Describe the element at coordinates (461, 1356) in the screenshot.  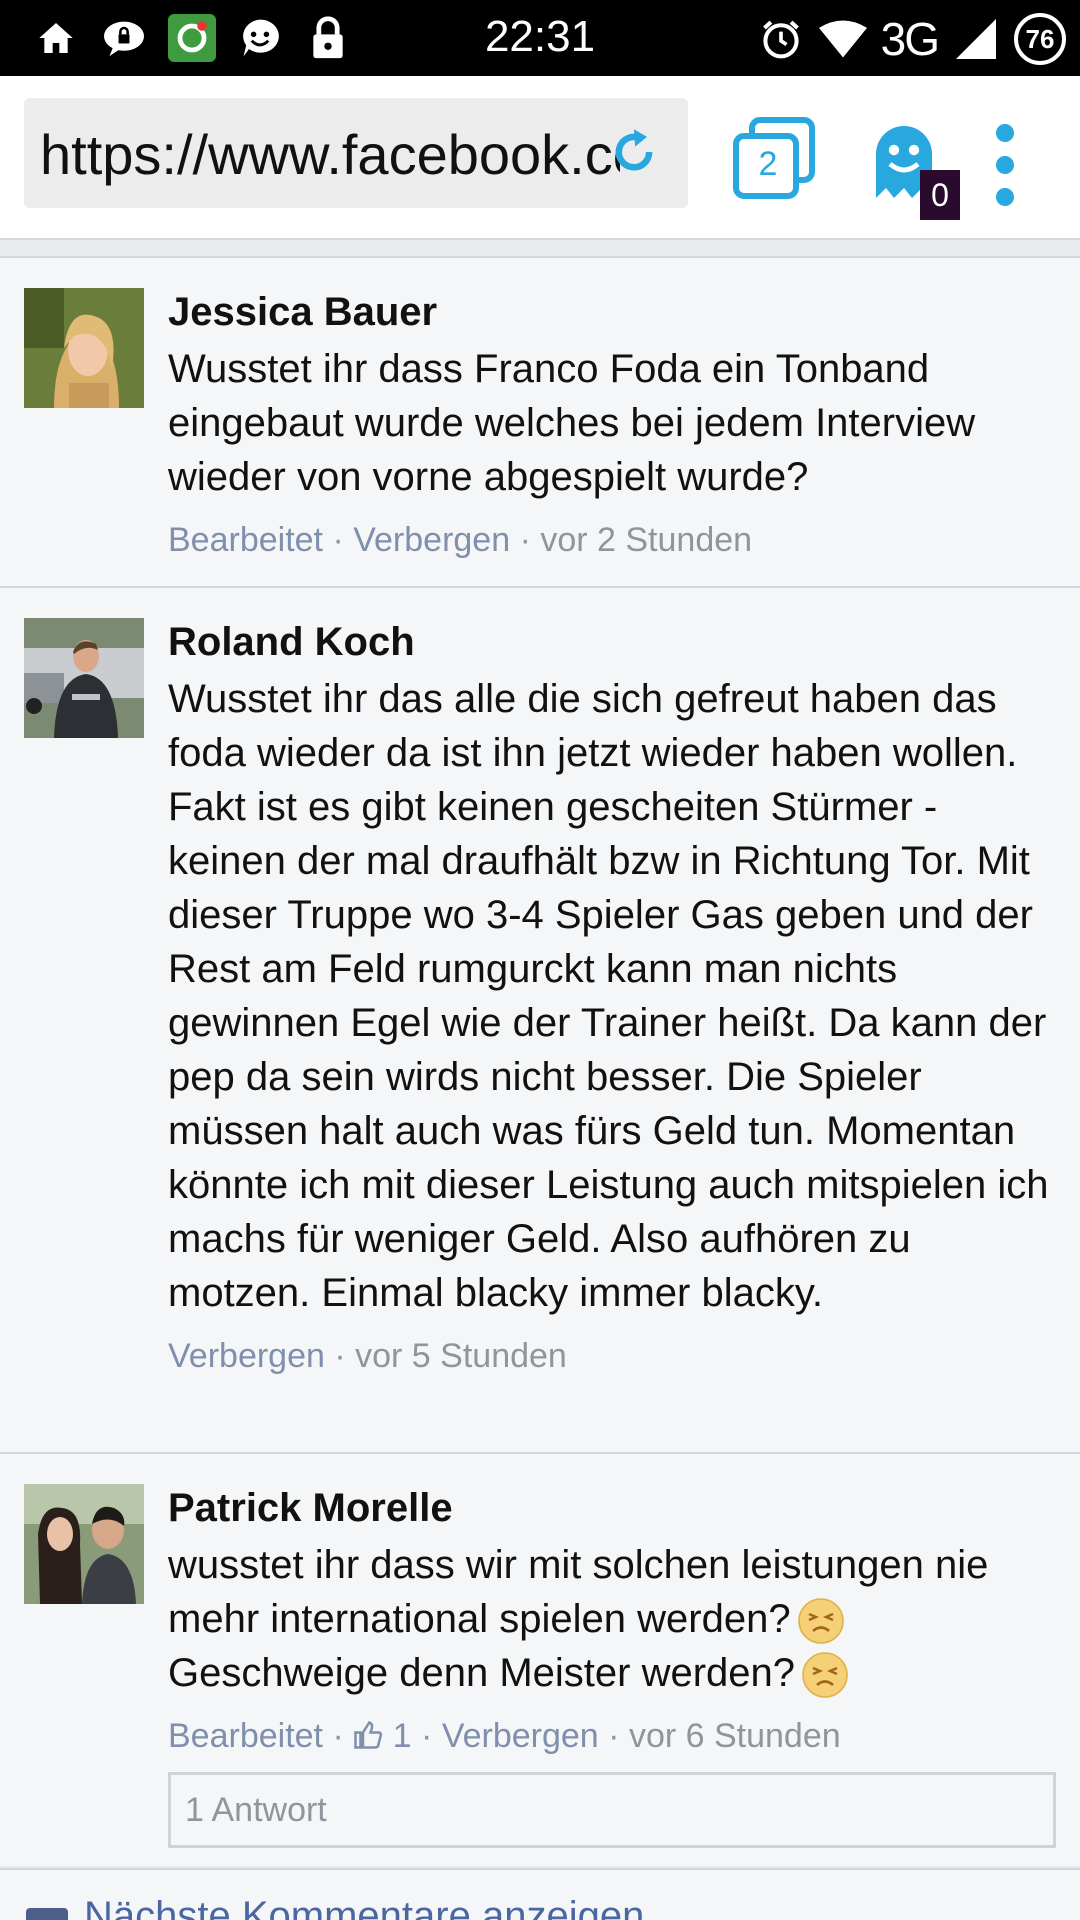
I see `comment-time: vor 5 Stunden` at that location.